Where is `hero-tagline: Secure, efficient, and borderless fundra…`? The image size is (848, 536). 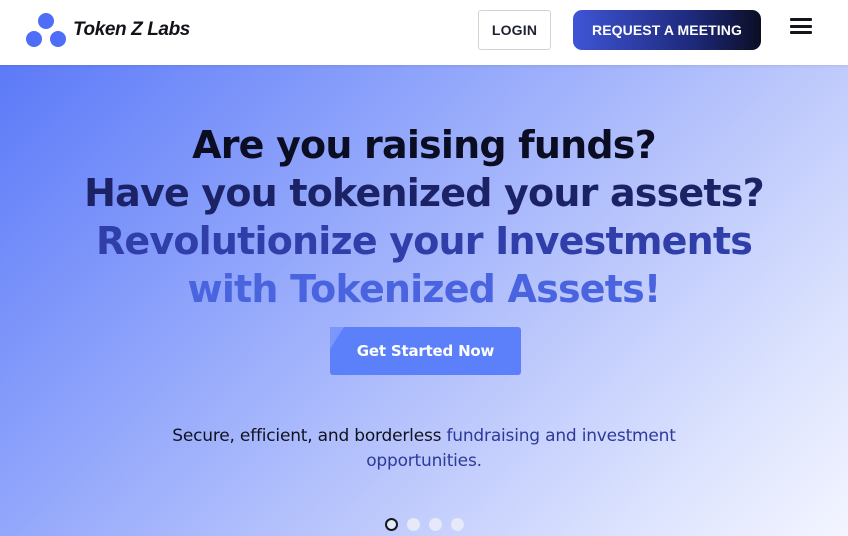 hero-tagline: Secure, efficient, and borderless fundra… is located at coordinates (424, 449).